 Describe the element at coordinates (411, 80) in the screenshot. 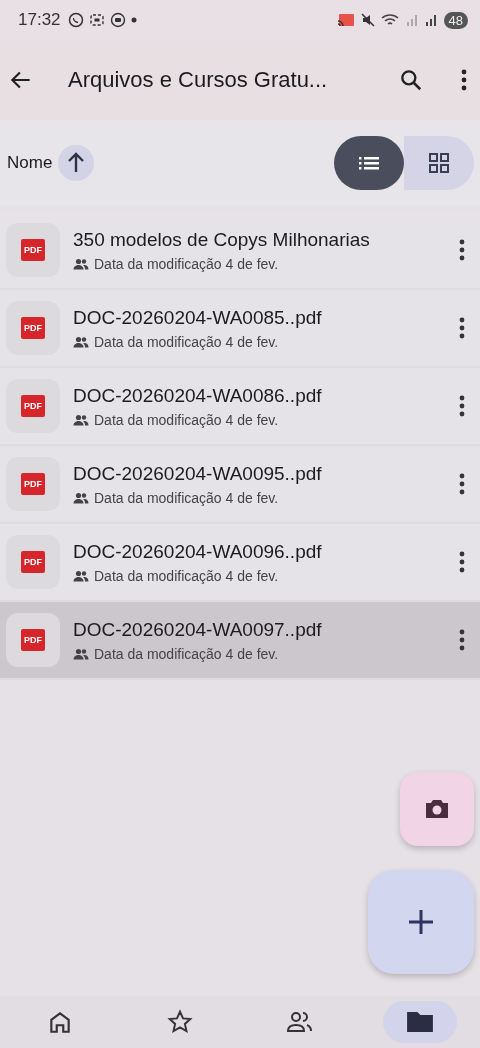

I see `search-icon` at that location.